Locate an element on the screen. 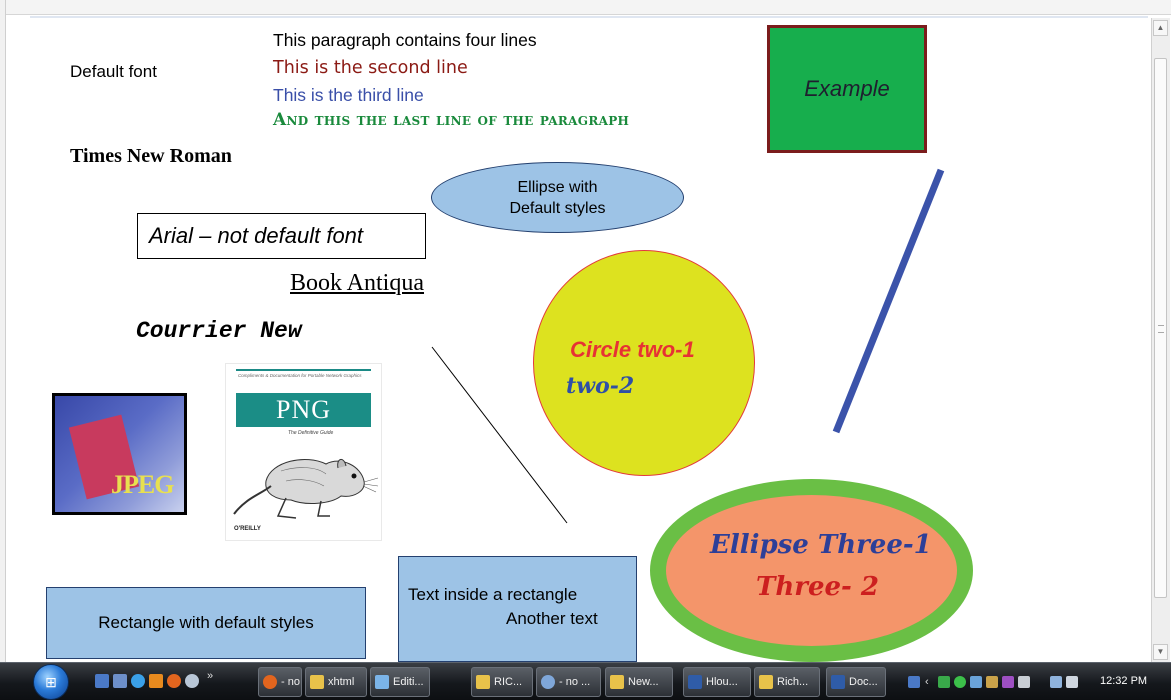 Image resolution: width=1171 pixels, height=700 pixels. scroll-down-button: ▼ is located at coordinates (1160, 652).